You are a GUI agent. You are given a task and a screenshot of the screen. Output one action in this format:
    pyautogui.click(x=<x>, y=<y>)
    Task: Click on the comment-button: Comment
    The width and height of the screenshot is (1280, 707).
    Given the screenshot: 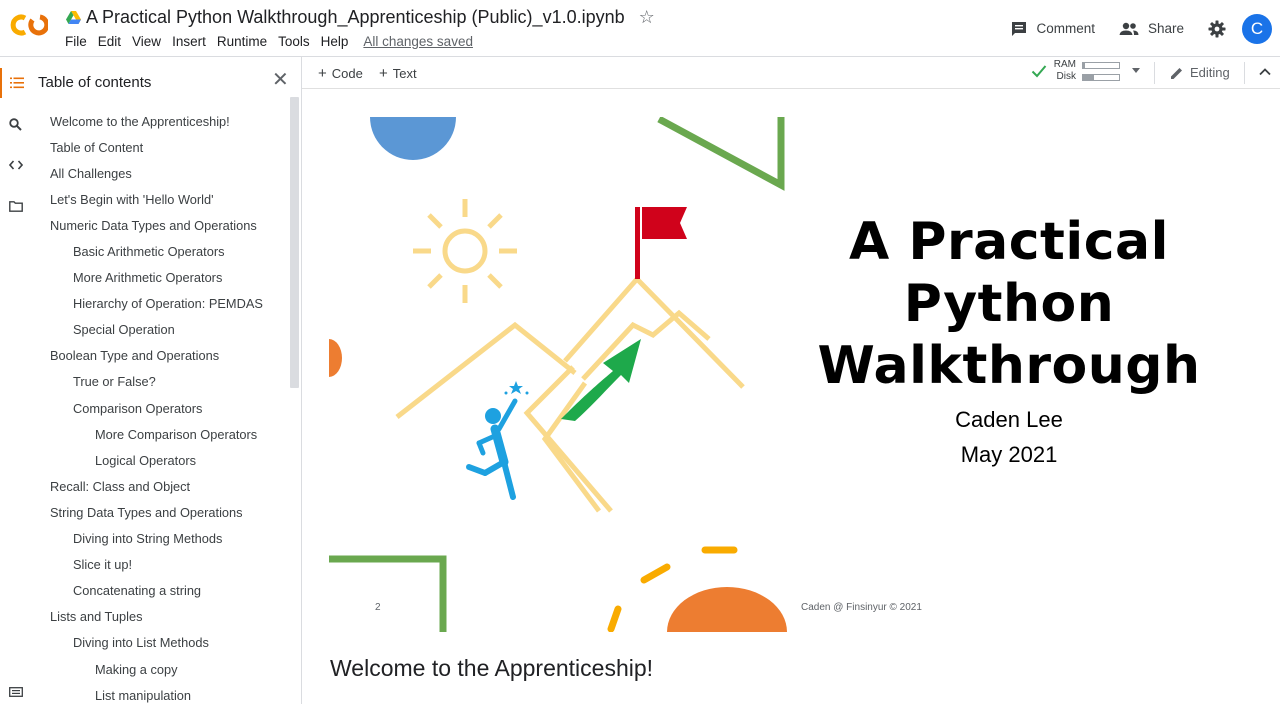 What is the action you would take?
    pyautogui.click(x=1053, y=29)
    